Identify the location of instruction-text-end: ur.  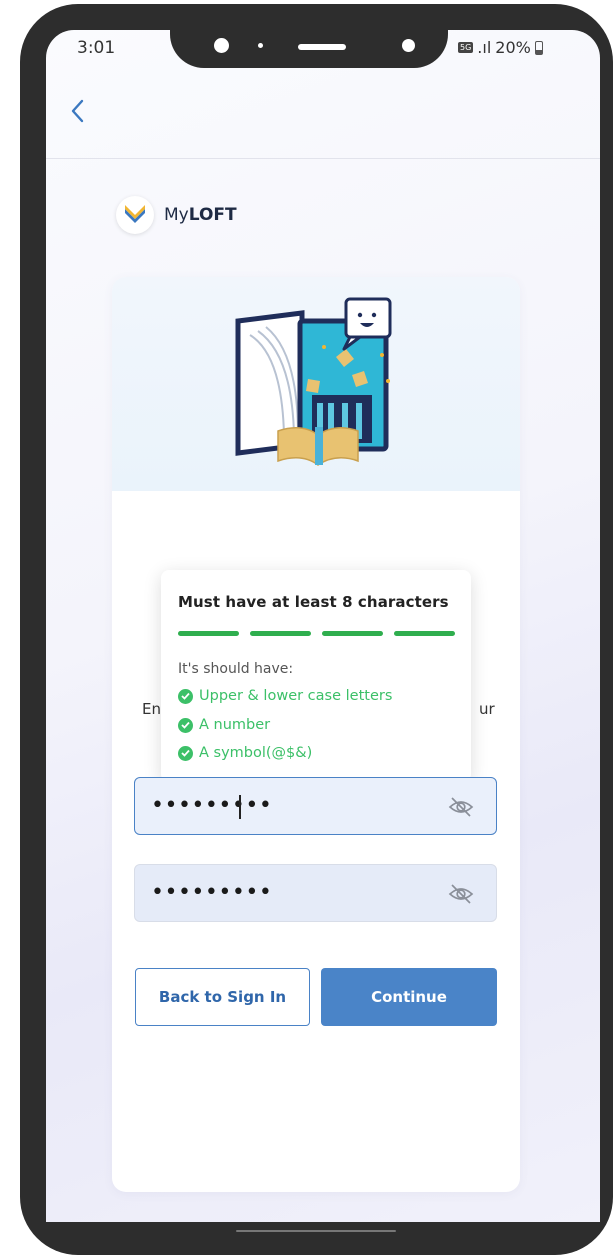
(487, 709).